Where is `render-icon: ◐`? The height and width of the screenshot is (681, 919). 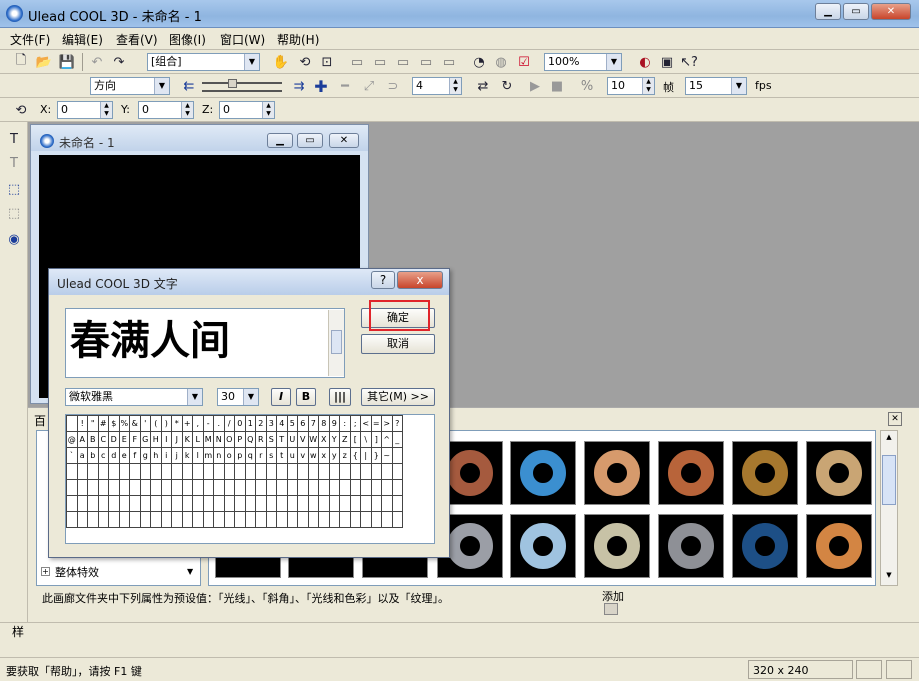
render-icon: ◐ is located at coordinates (645, 62).